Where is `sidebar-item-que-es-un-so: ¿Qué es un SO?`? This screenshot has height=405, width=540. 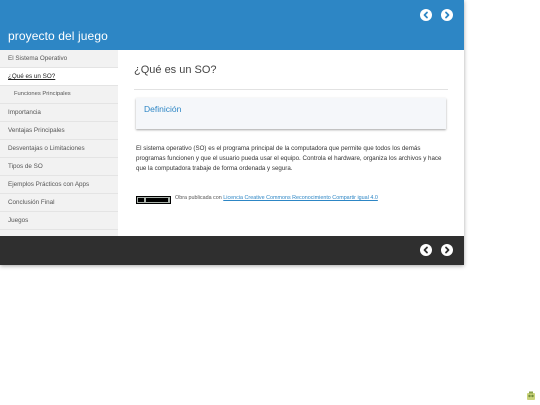
sidebar-item-que-es-un-so: ¿Qué es un SO? is located at coordinates (59, 77).